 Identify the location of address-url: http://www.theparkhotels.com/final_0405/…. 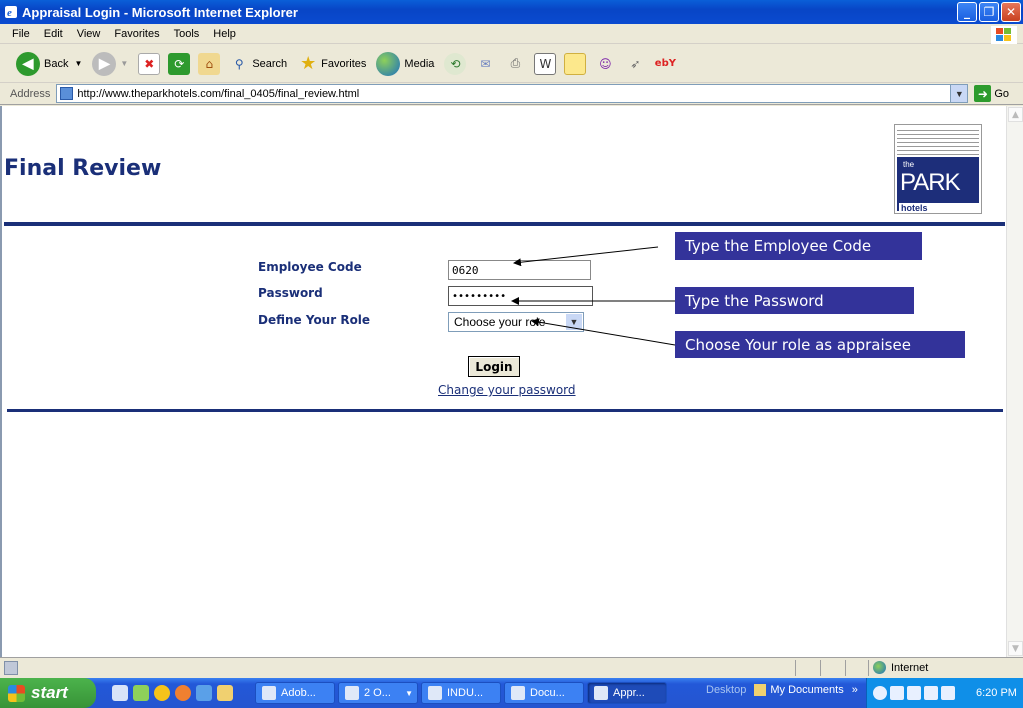
(218, 93).